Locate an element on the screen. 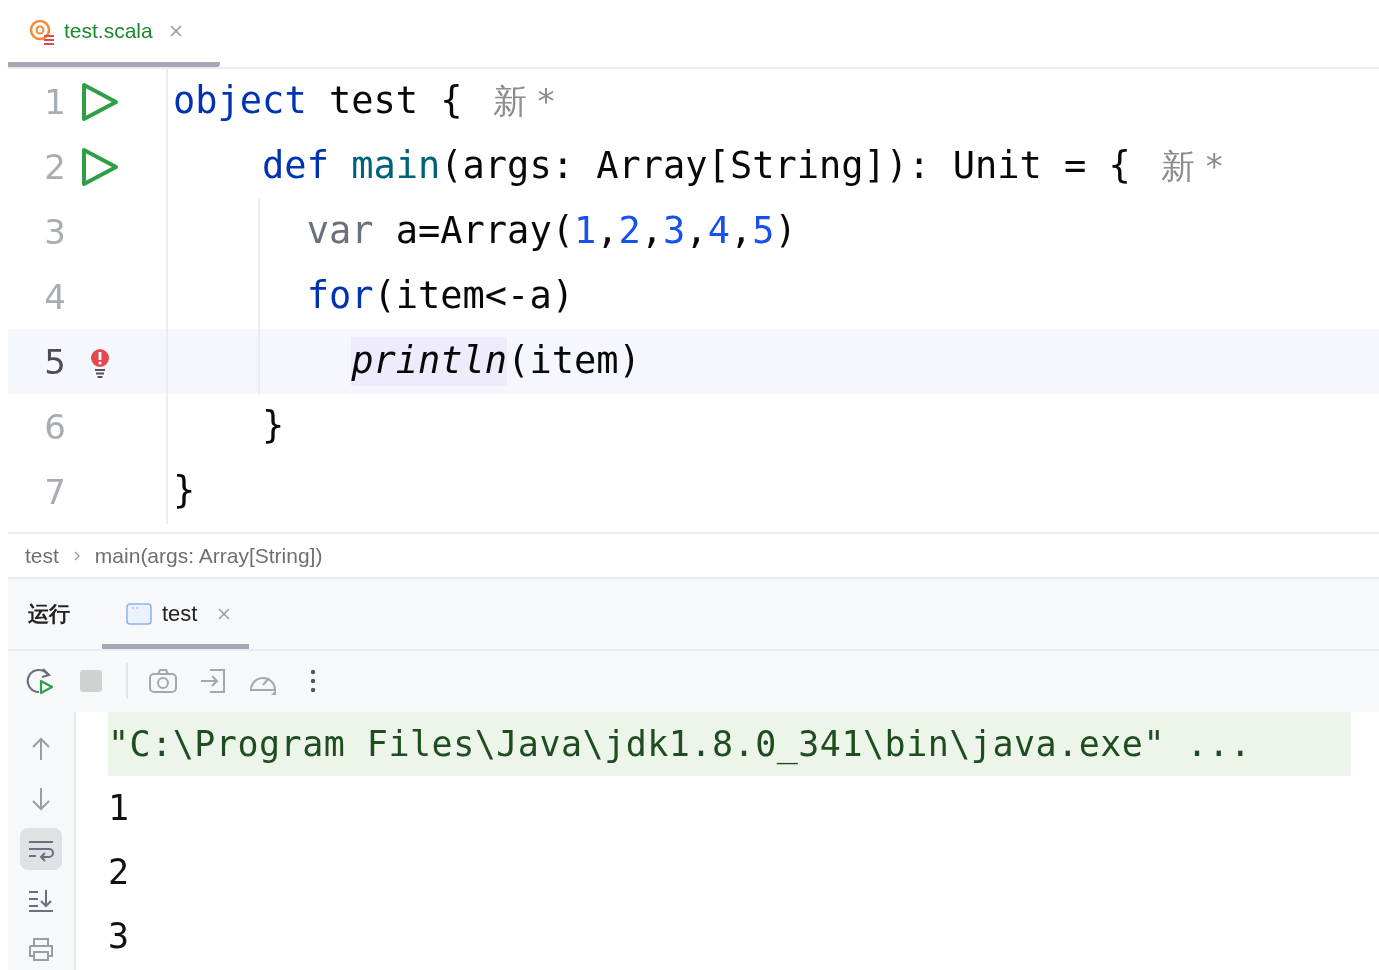 This screenshot has height=970, width=1379. soft-wrap-toggle is located at coordinates (41, 849).